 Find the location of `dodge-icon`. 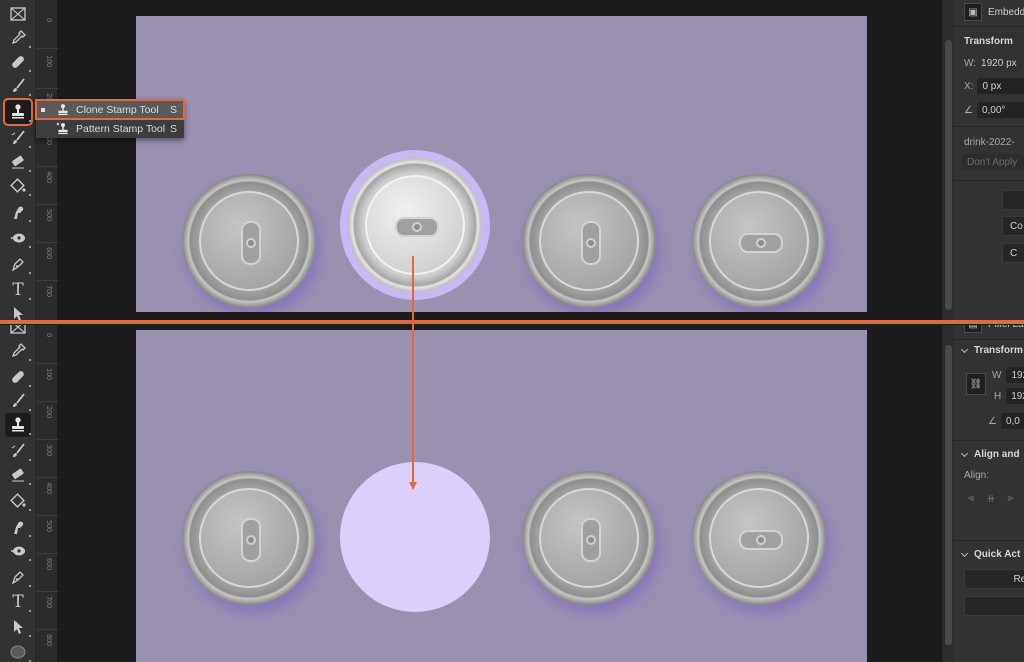

dodge-icon is located at coordinates (18, 238).